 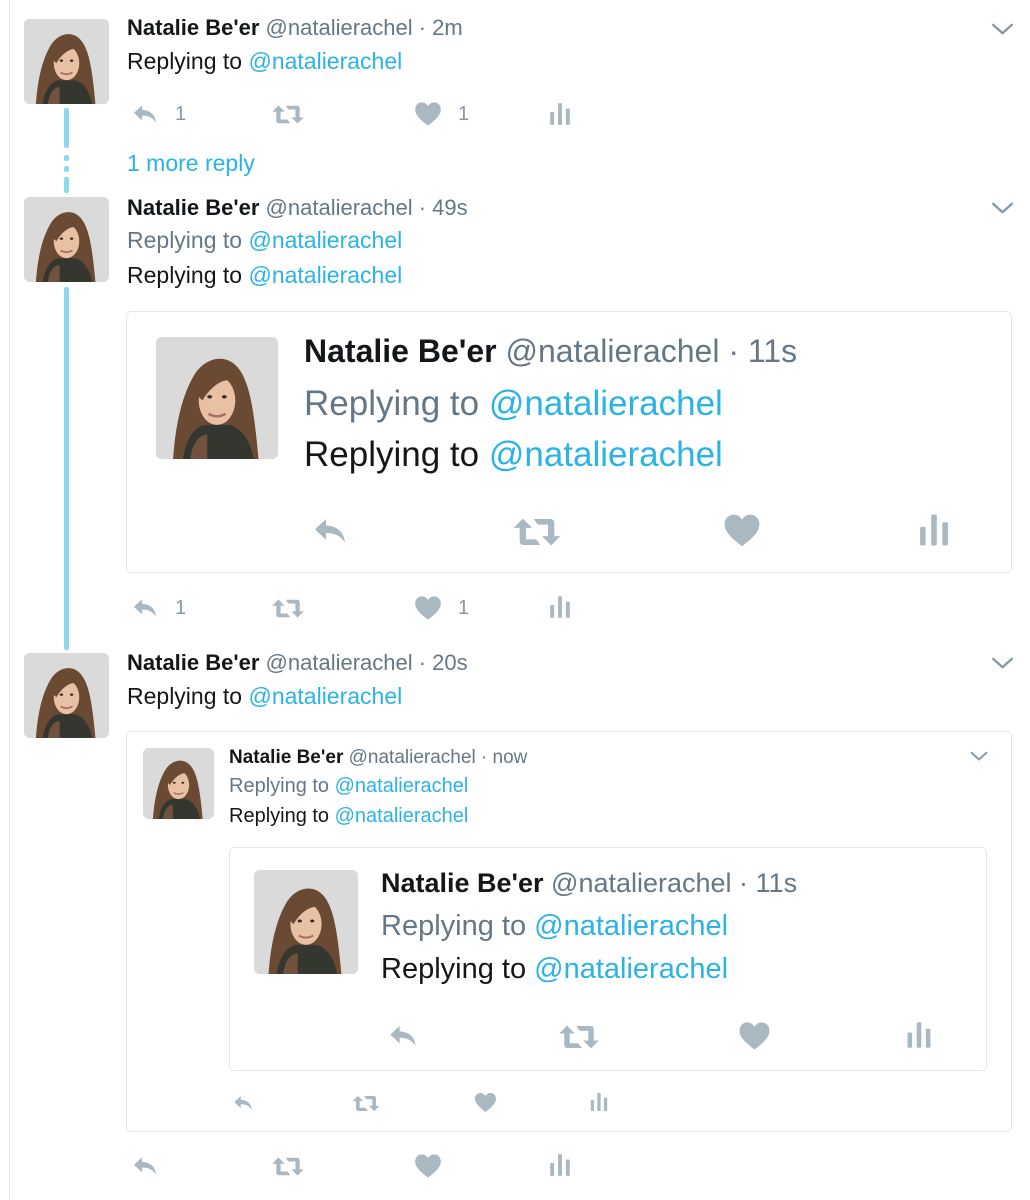 What do you see at coordinates (367, 207) in the screenshot?
I see `handle-and-time: @natalierachel · 49s` at bounding box center [367, 207].